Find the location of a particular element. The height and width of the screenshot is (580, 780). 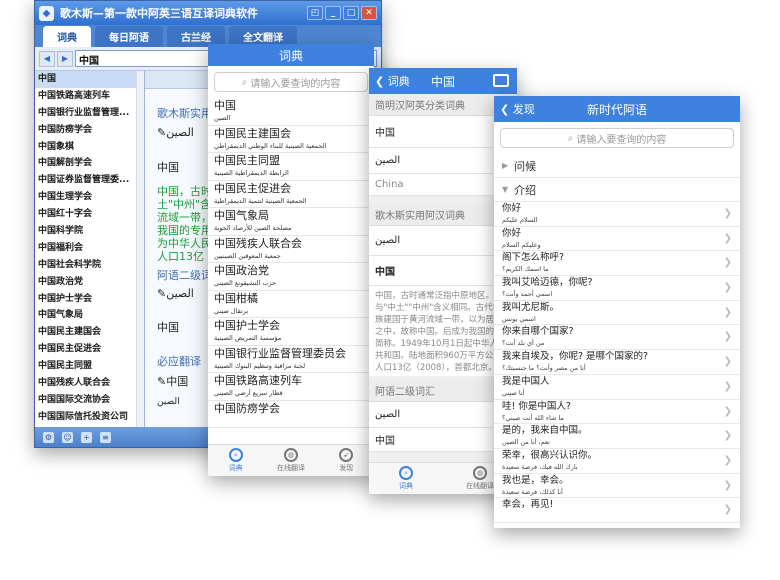

close-button: ✕ is located at coordinates (369, 13).